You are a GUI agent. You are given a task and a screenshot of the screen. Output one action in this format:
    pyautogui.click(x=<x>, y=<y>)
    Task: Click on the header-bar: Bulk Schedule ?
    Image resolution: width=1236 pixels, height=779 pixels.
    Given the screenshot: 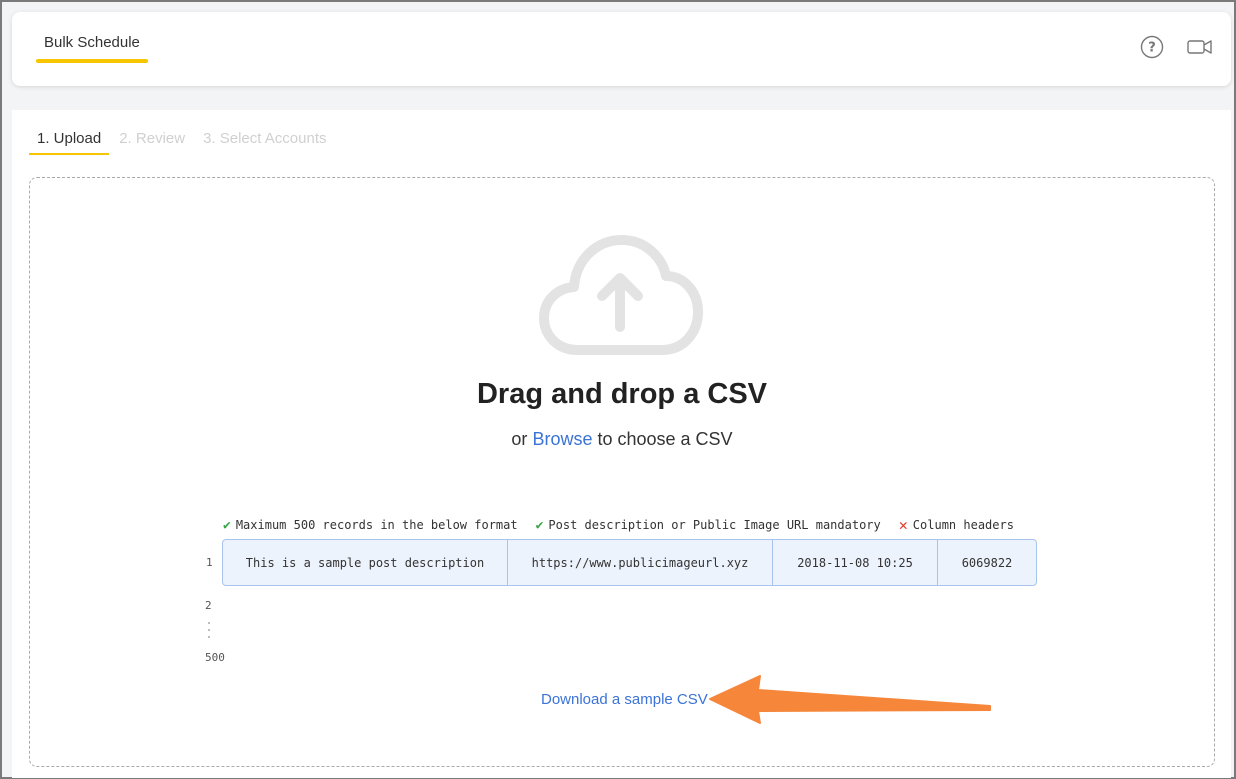 What is the action you would take?
    pyautogui.click(x=621, y=49)
    